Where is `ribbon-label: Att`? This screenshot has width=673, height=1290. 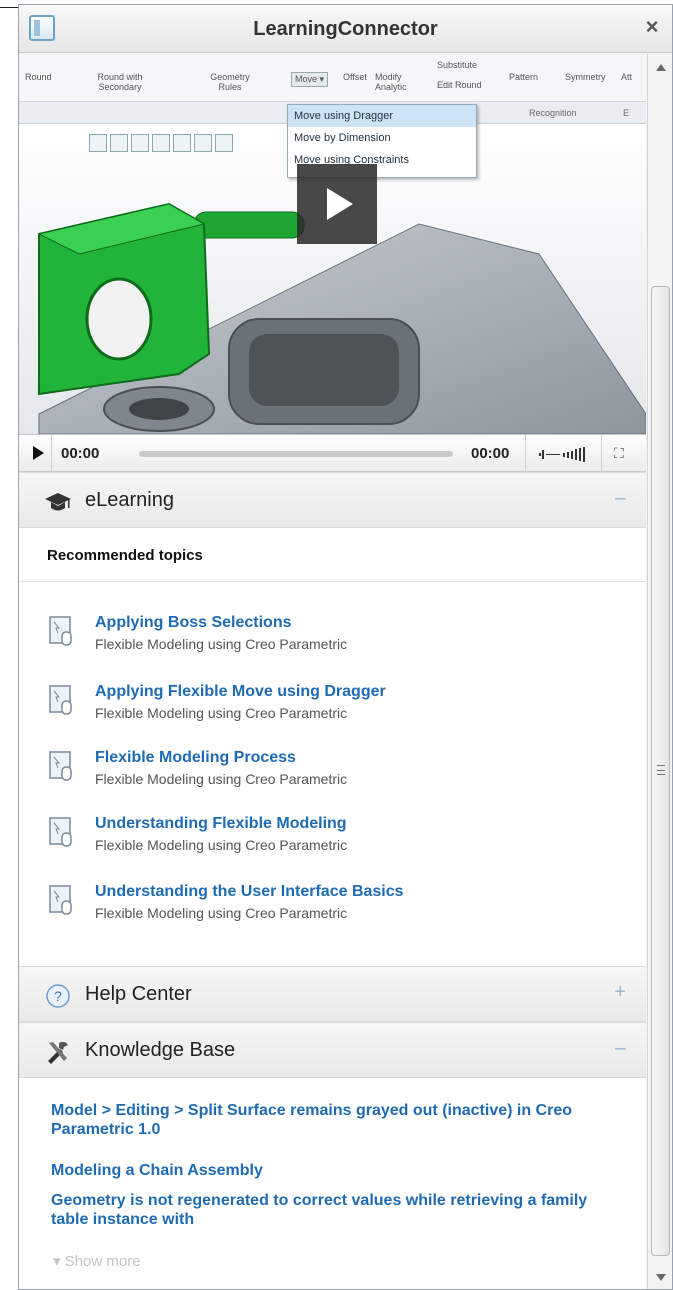
ribbon-label: Att is located at coordinates (627, 77).